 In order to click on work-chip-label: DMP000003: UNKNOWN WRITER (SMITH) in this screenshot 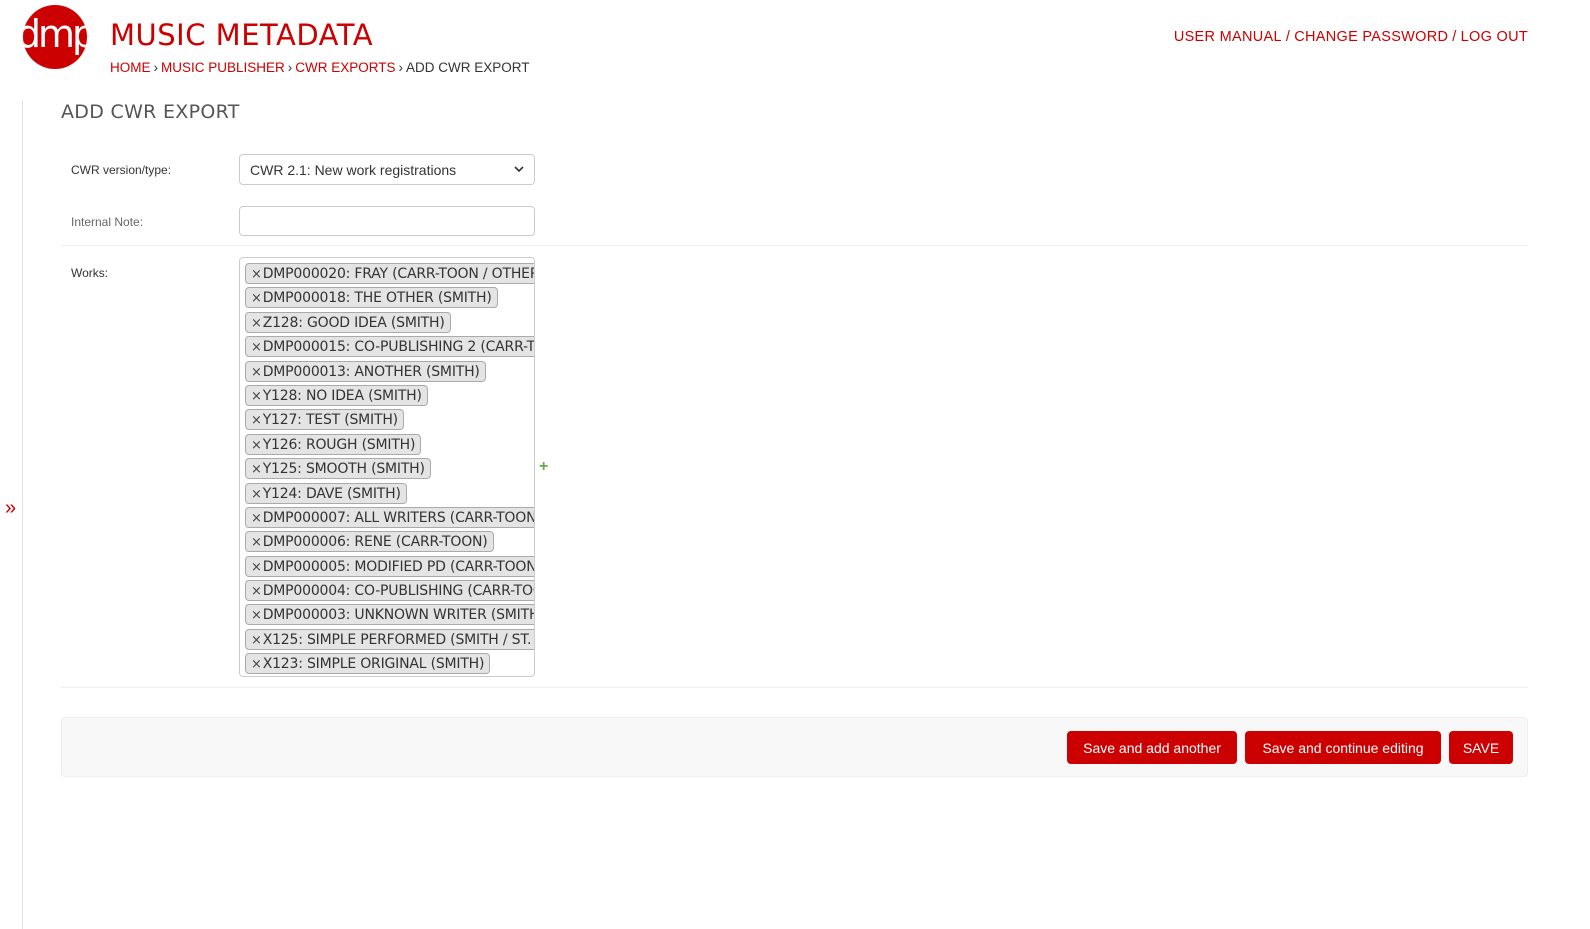, I will do `click(398, 615)`.